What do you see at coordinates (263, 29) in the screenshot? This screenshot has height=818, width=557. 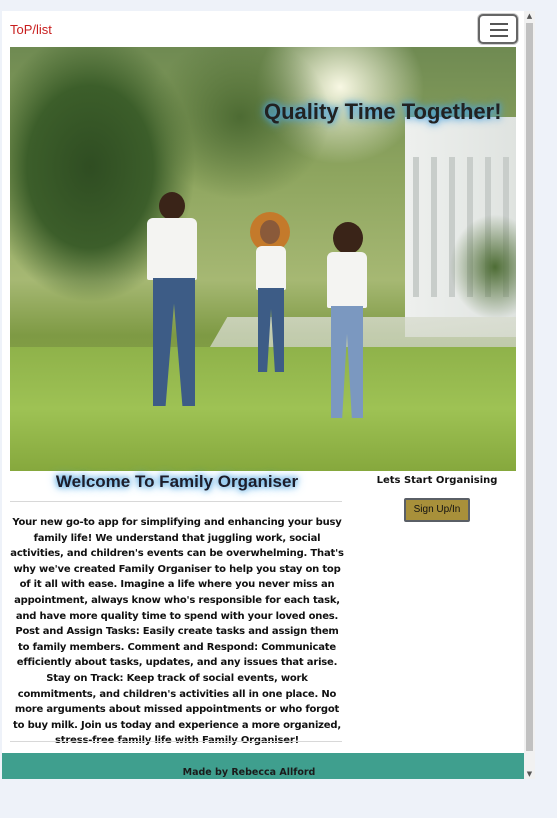 I see `navbar: ToP/list` at bounding box center [263, 29].